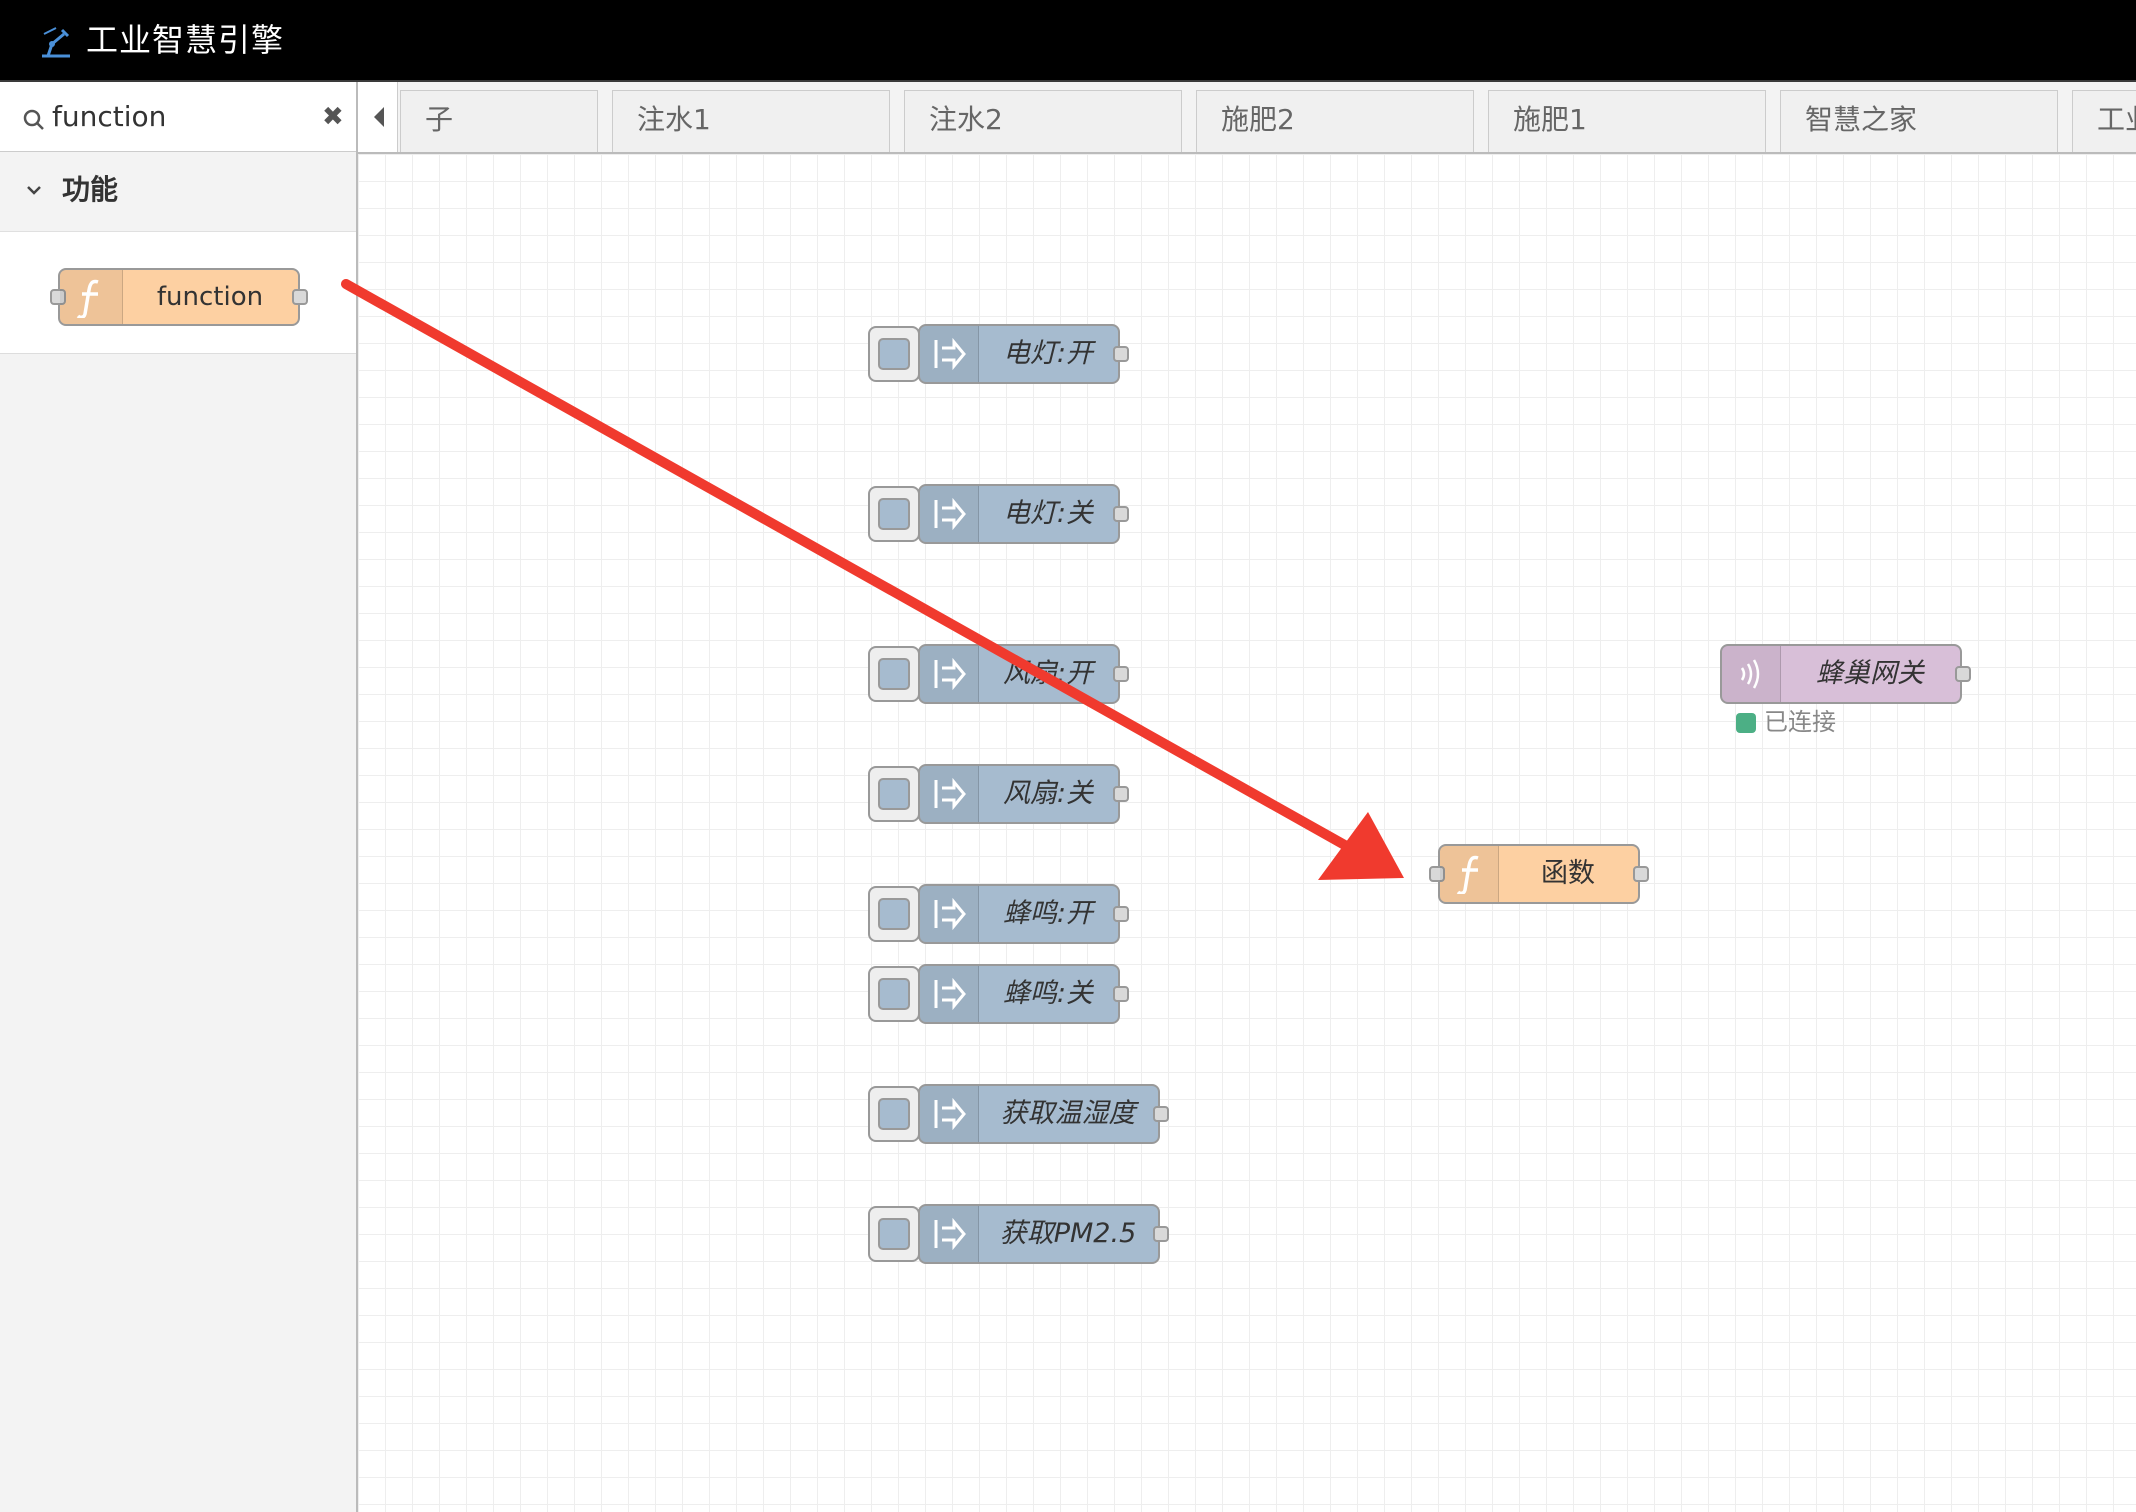 This screenshot has width=2136, height=1512. Describe the element at coordinates (2104, 121) in the screenshot. I see `tab-flow: 工业` at that location.